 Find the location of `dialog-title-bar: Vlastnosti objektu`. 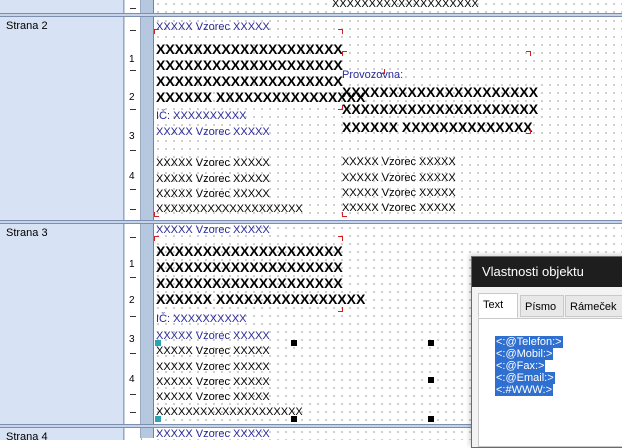

dialog-title-bar: Vlastnosti objektu is located at coordinates (547, 272).